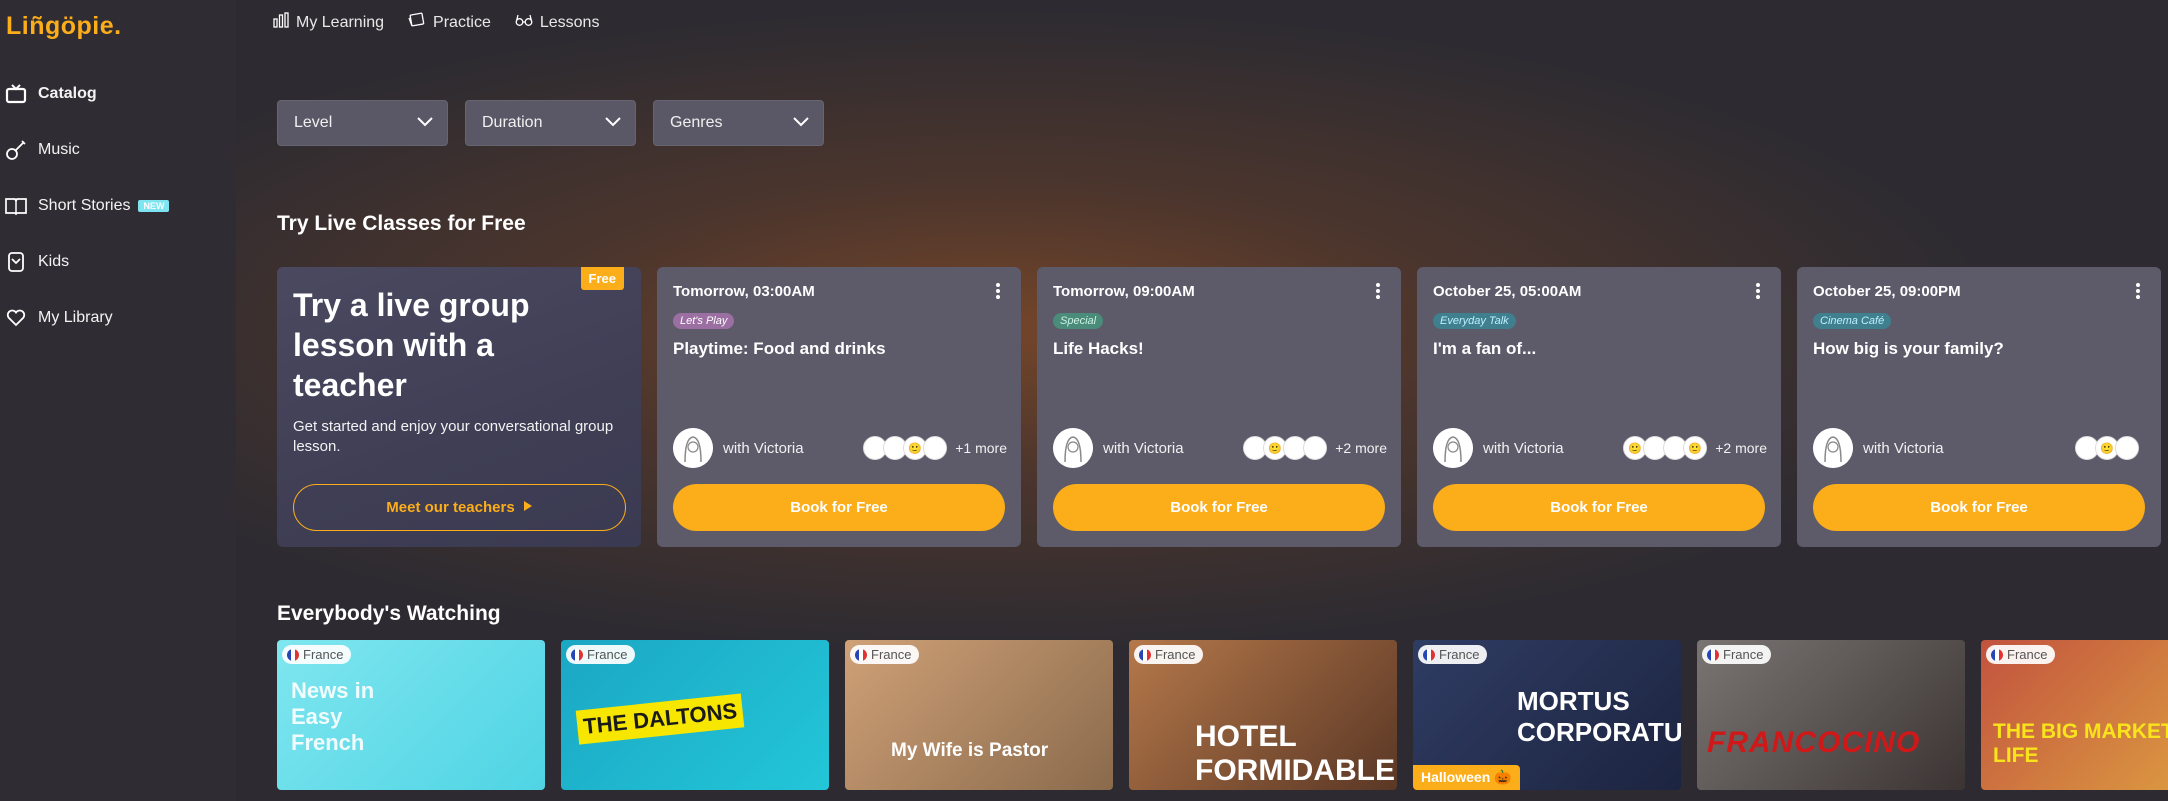 Image resolution: width=2168 pixels, height=801 pixels. What do you see at coordinates (118, 94) in the screenshot?
I see `sidebar-item-catalog: Catalog` at bounding box center [118, 94].